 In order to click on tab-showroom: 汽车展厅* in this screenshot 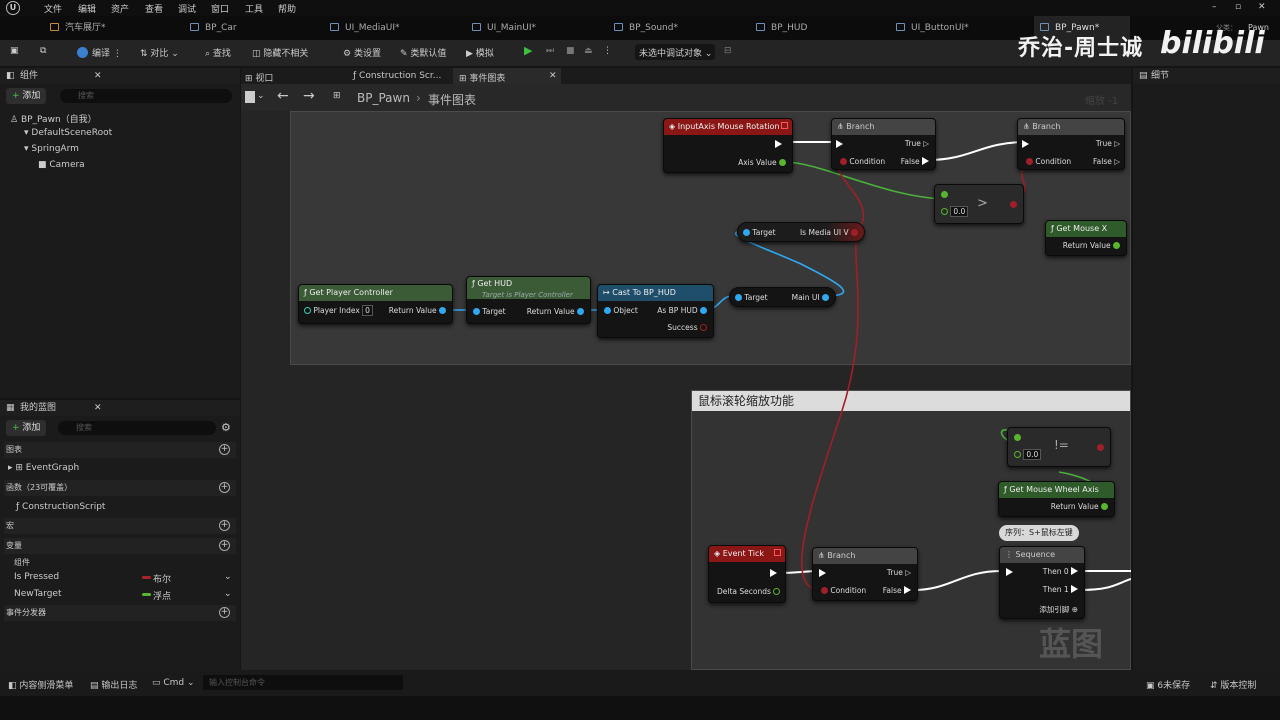, I will do `click(78, 28)`.